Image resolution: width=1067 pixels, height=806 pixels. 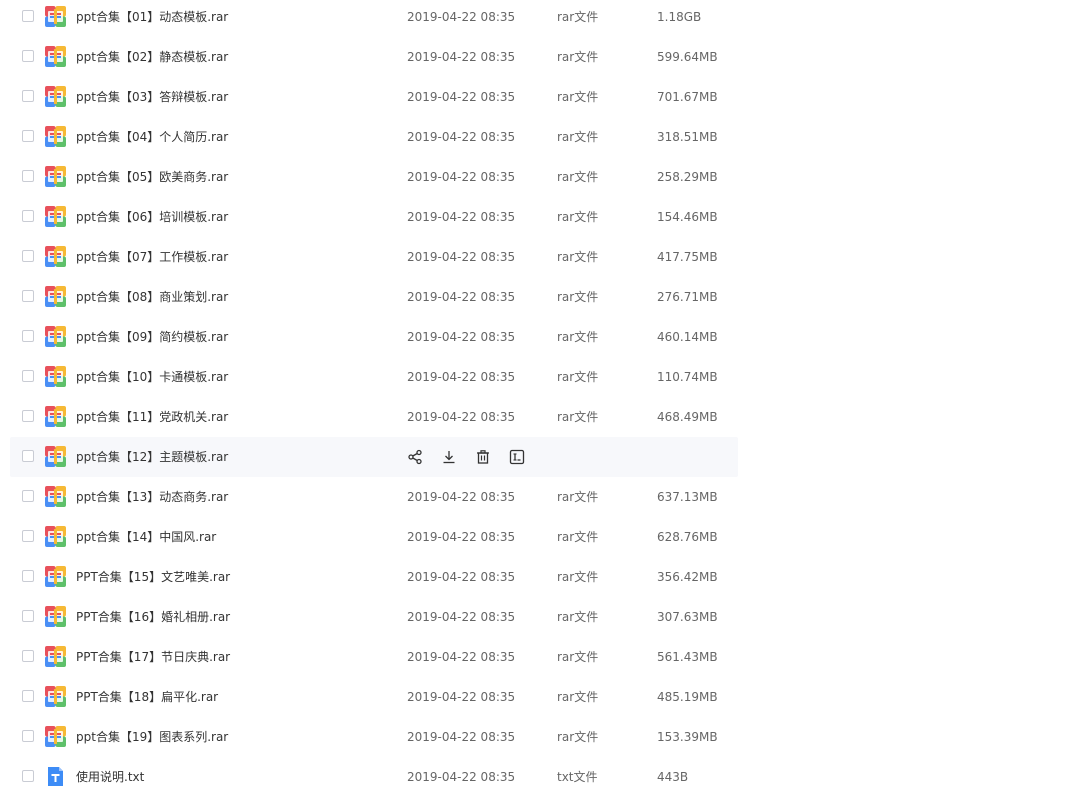 What do you see at coordinates (687, 137) in the screenshot?
I see `file-size: 318.51MB` at bounding box center [687, 137].